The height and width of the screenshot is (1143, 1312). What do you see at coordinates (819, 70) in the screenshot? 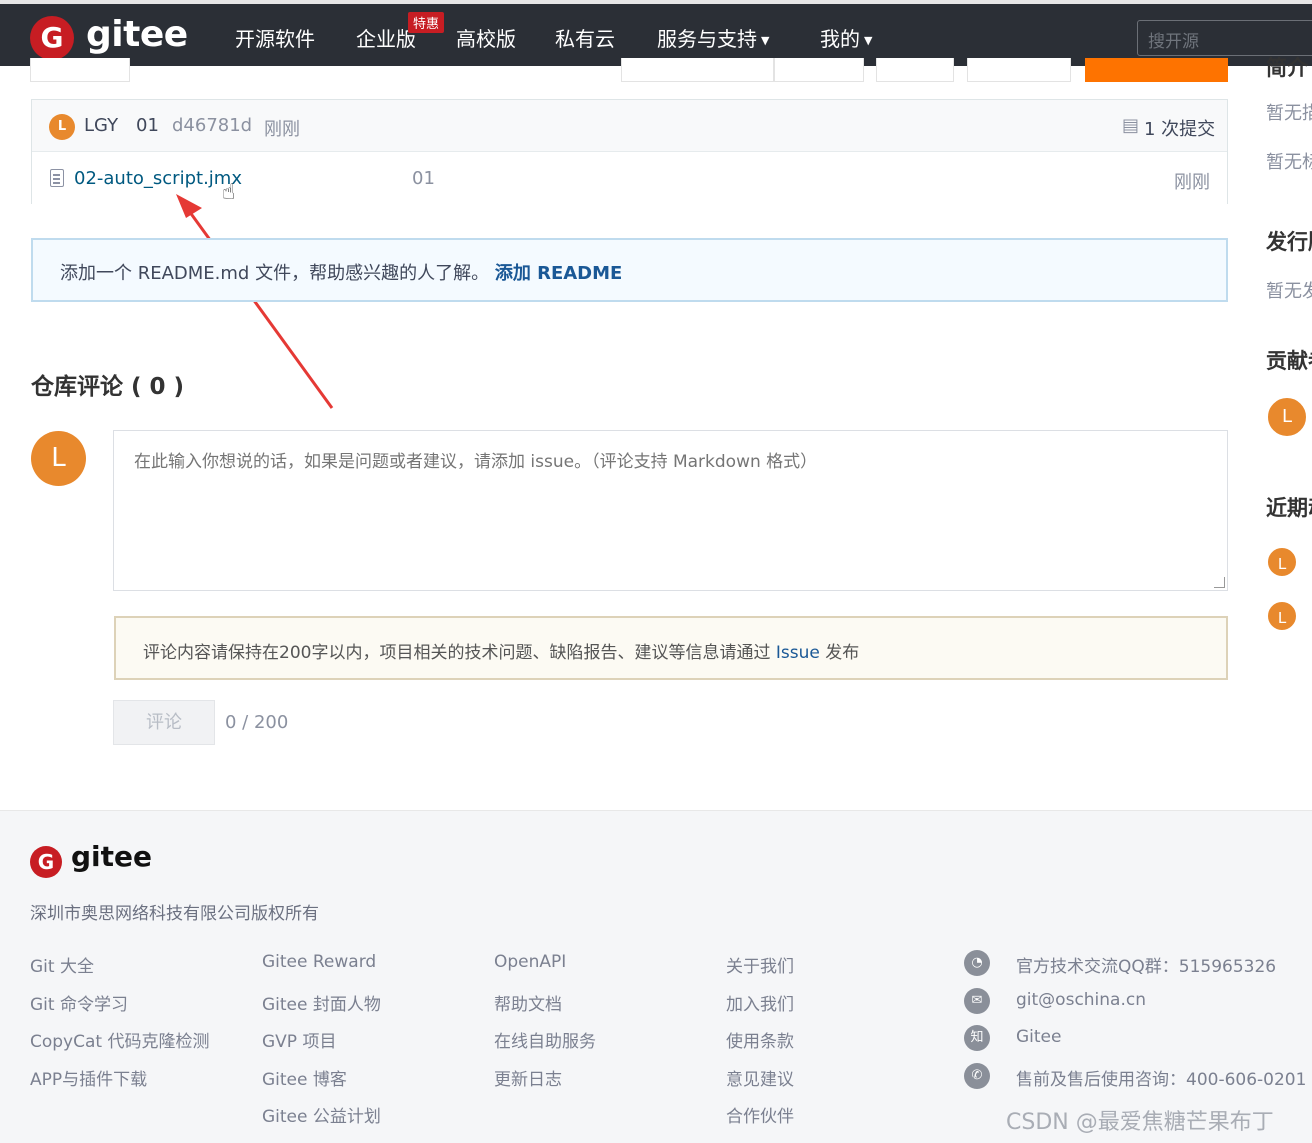
I see `issues-button` at bounding box center [819, 70].